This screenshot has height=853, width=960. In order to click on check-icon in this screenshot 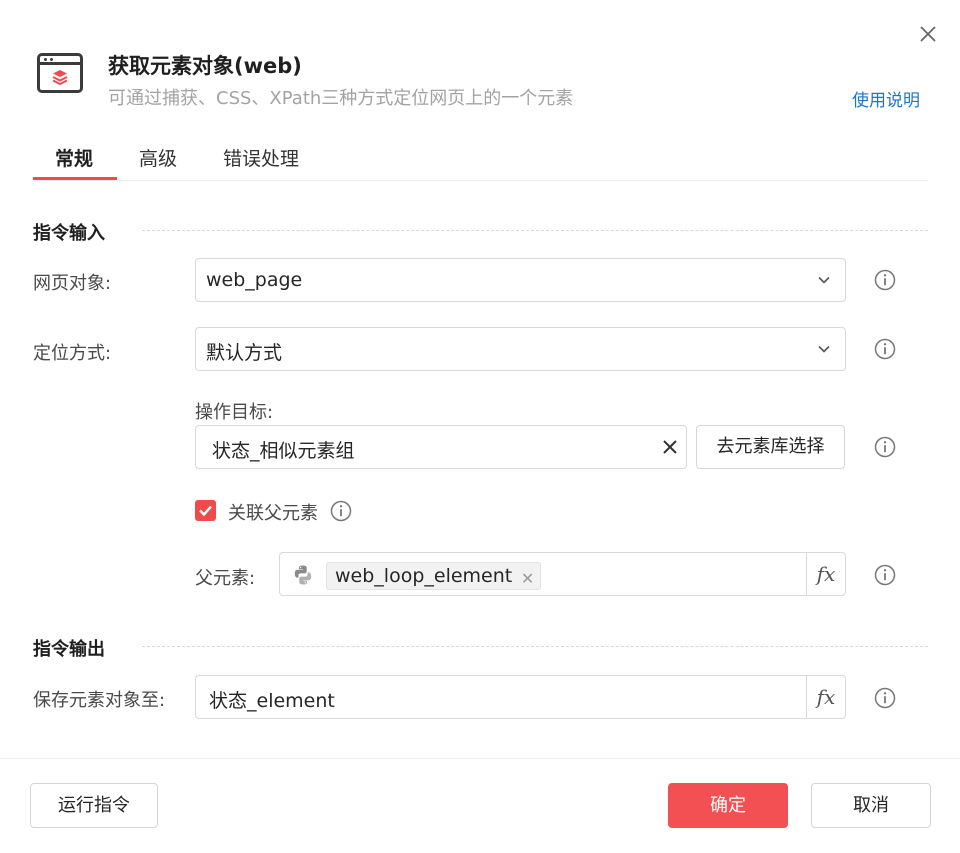, I will do `click(205, 511)`.